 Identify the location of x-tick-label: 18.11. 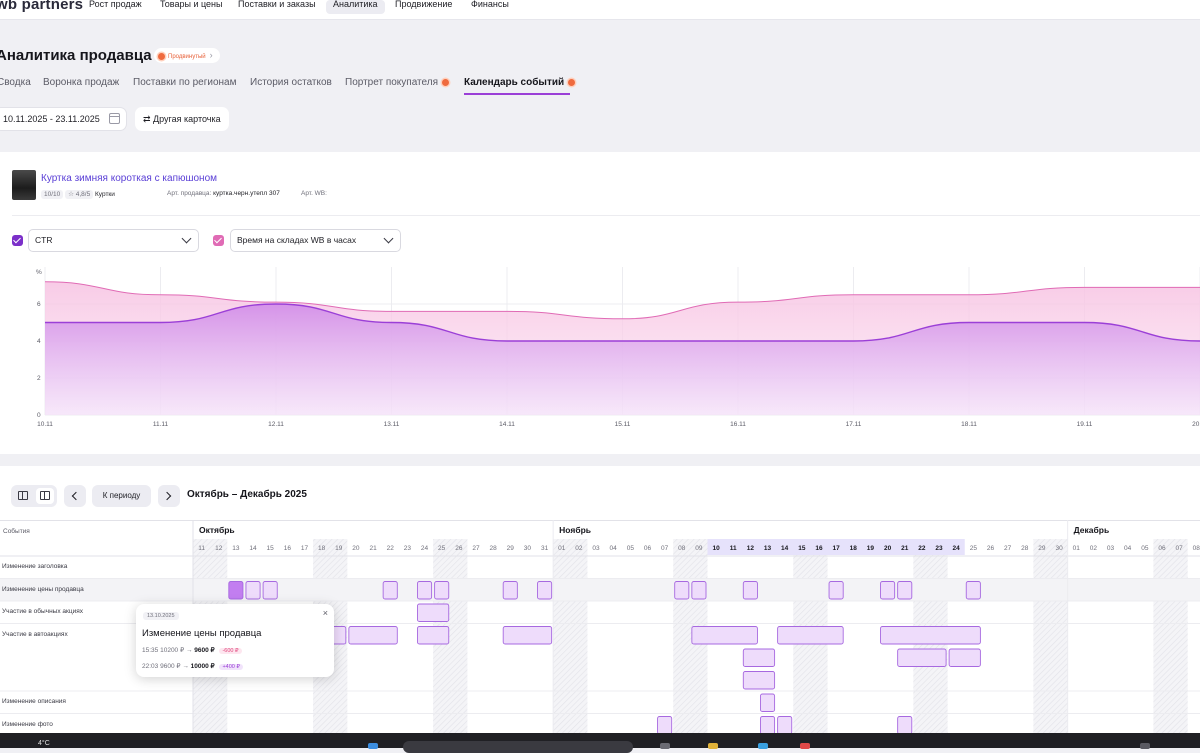
(969, 424).